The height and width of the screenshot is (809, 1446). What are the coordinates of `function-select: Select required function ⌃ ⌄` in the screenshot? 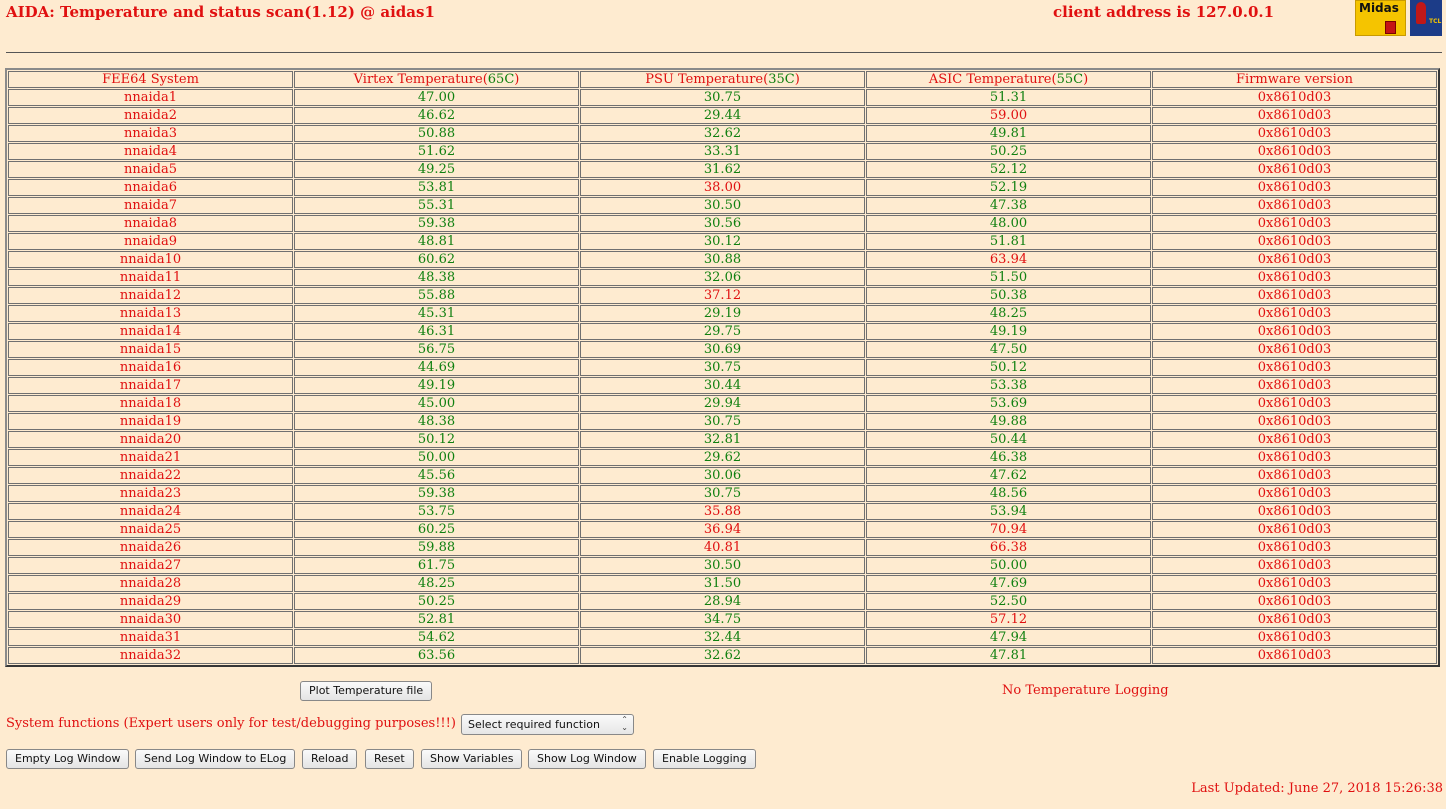 It's located at (547, 724).